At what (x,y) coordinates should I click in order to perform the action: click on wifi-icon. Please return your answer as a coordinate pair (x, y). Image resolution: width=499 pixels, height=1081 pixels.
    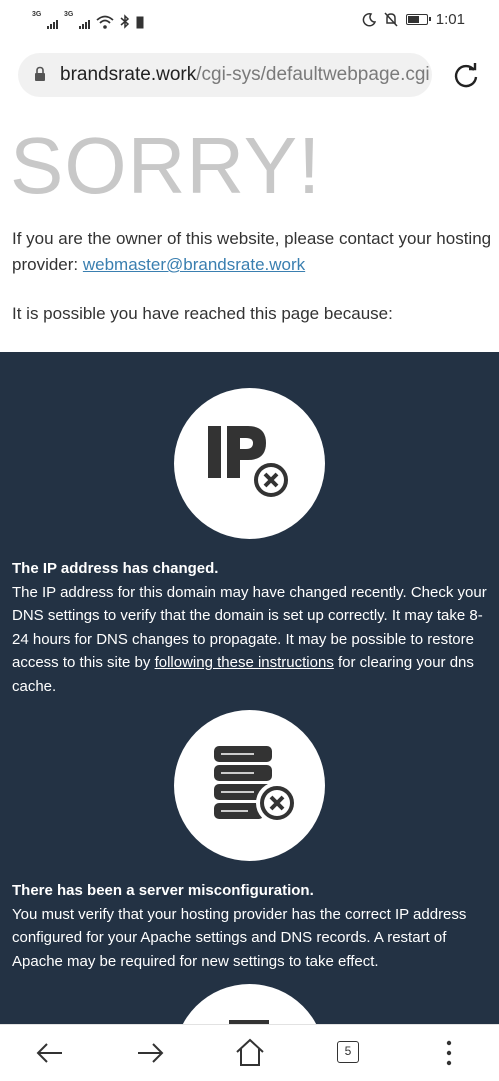
    Looking at the image, I should click on (105, 22).